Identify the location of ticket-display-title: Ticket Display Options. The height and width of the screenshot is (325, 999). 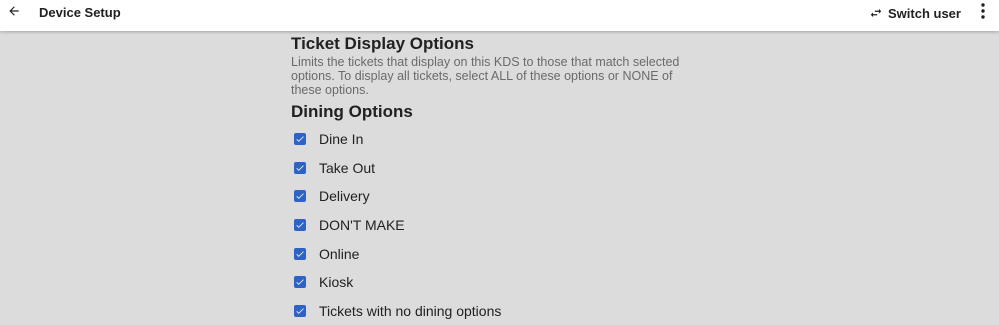
(382, 43).